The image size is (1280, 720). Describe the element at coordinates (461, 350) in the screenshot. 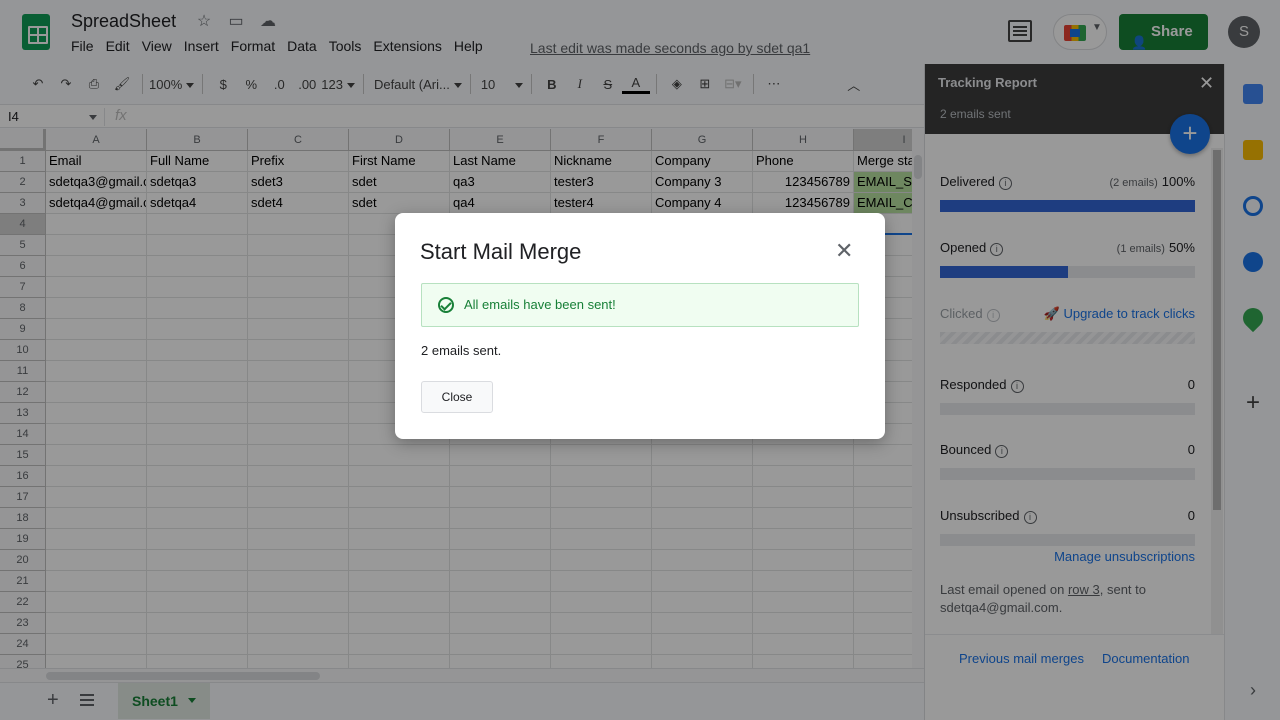

I see `dialog-body: 2 emails sent.` at that location.